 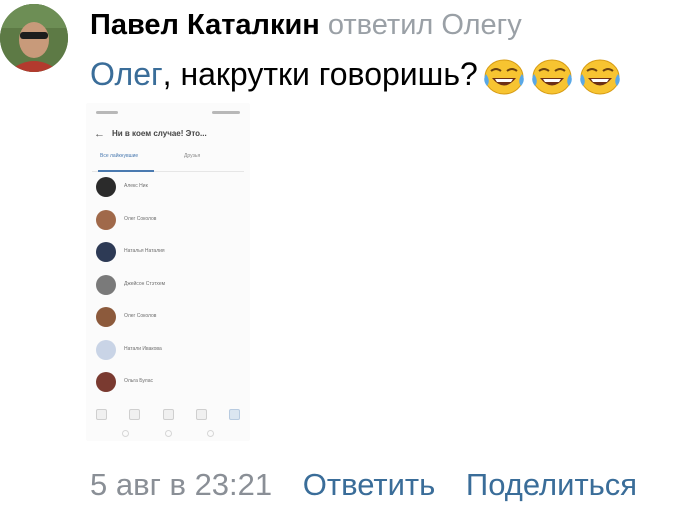 What do you see at coordinates (99, 134) in the screenshot?
I see `back-arrow-icon: ←` at bounding box center [99, 134].